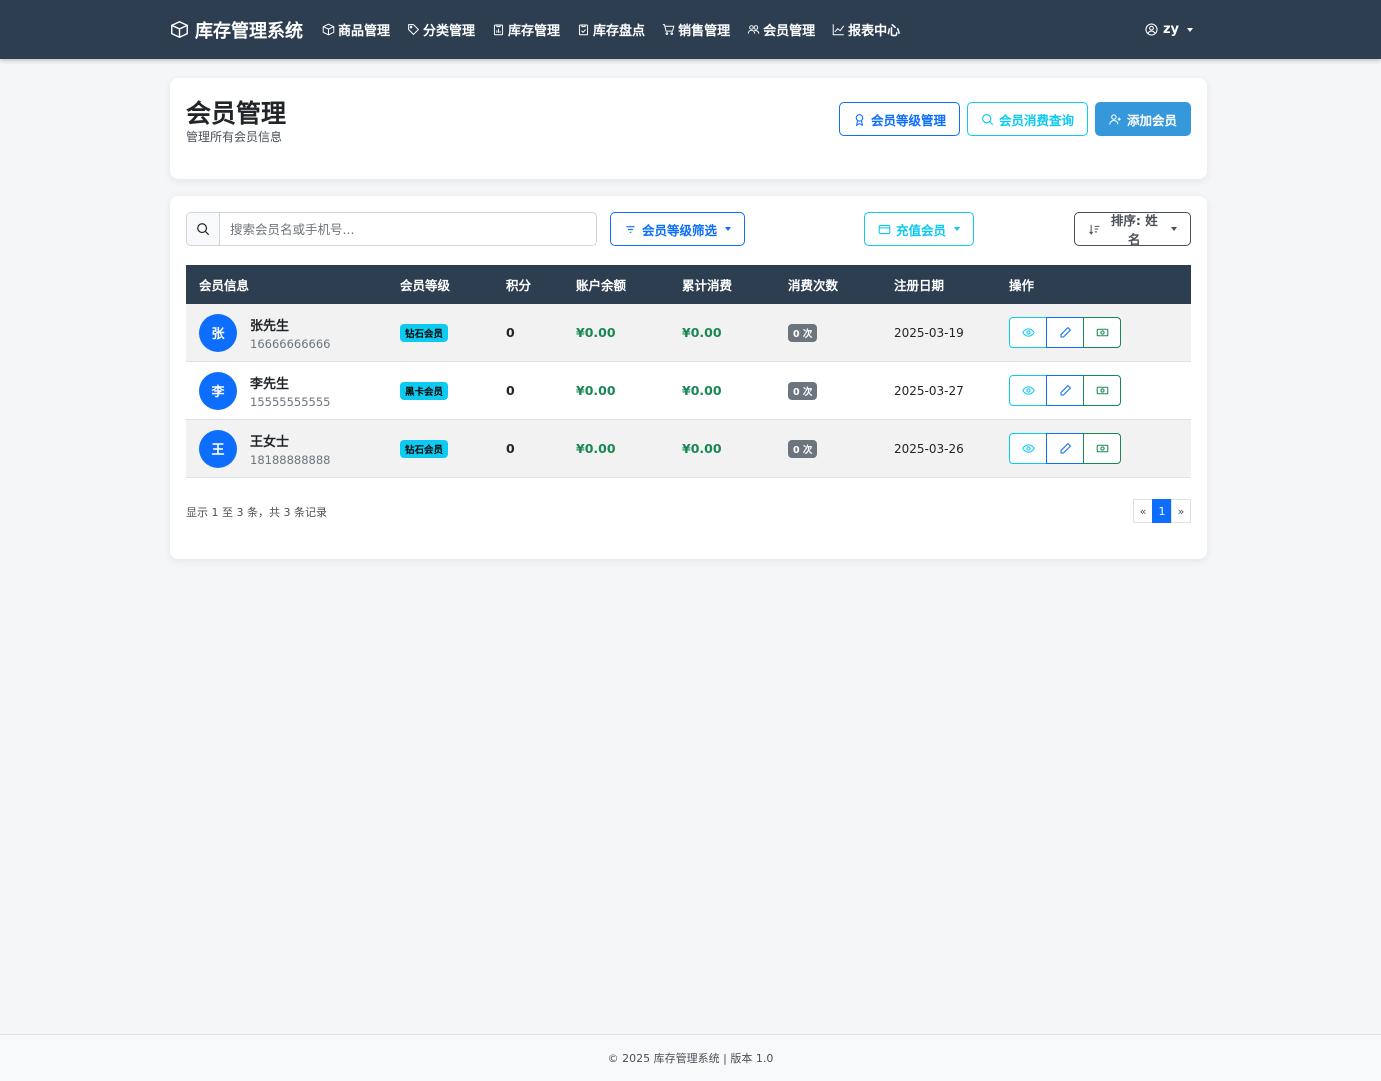 Image resolution: width=1381 pixels, height=1081 pixels. I want to click on page-footer: © 2025 库存管理系统 | 版本 1.0, so click(690, 1057).